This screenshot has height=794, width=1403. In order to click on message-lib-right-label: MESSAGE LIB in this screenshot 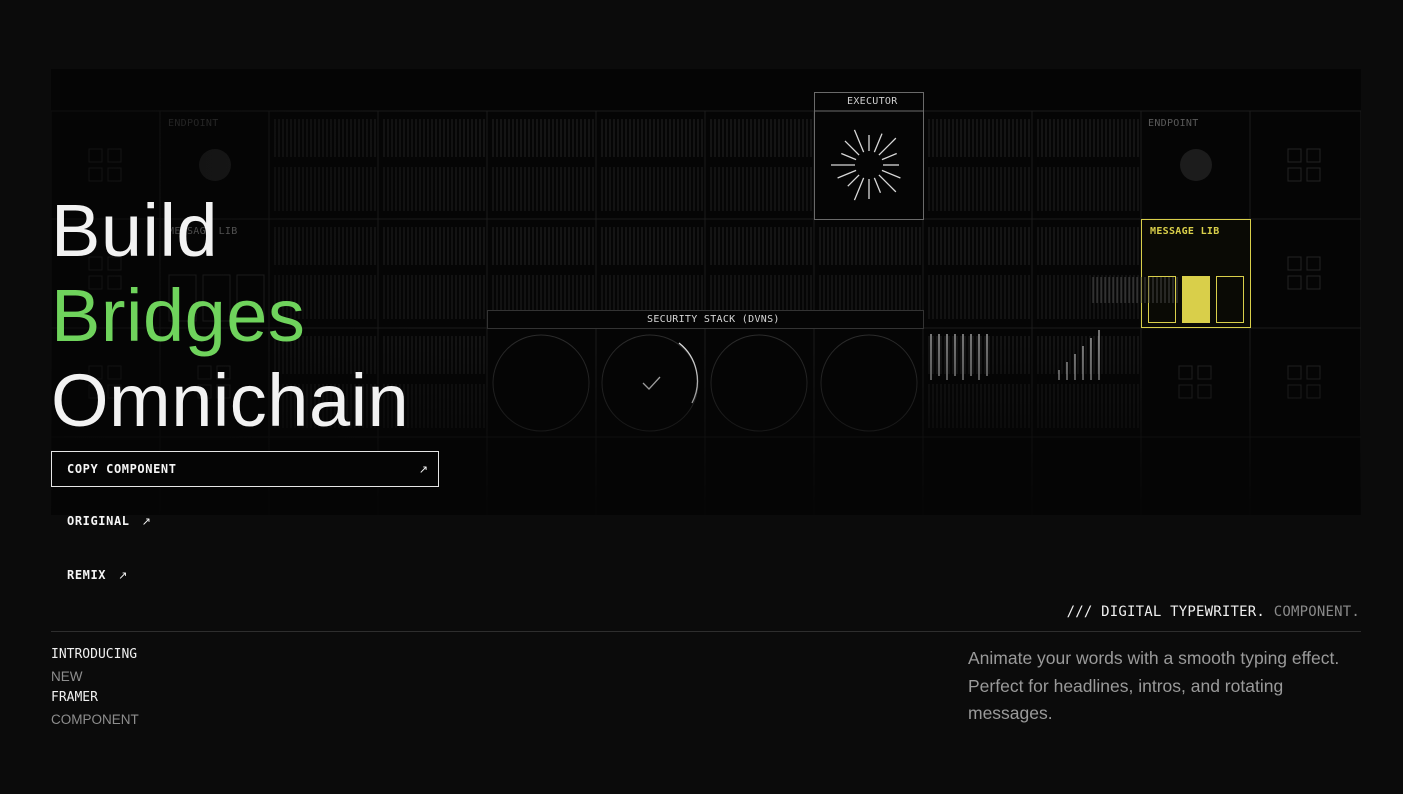, I will do `click(1185, 231)`.